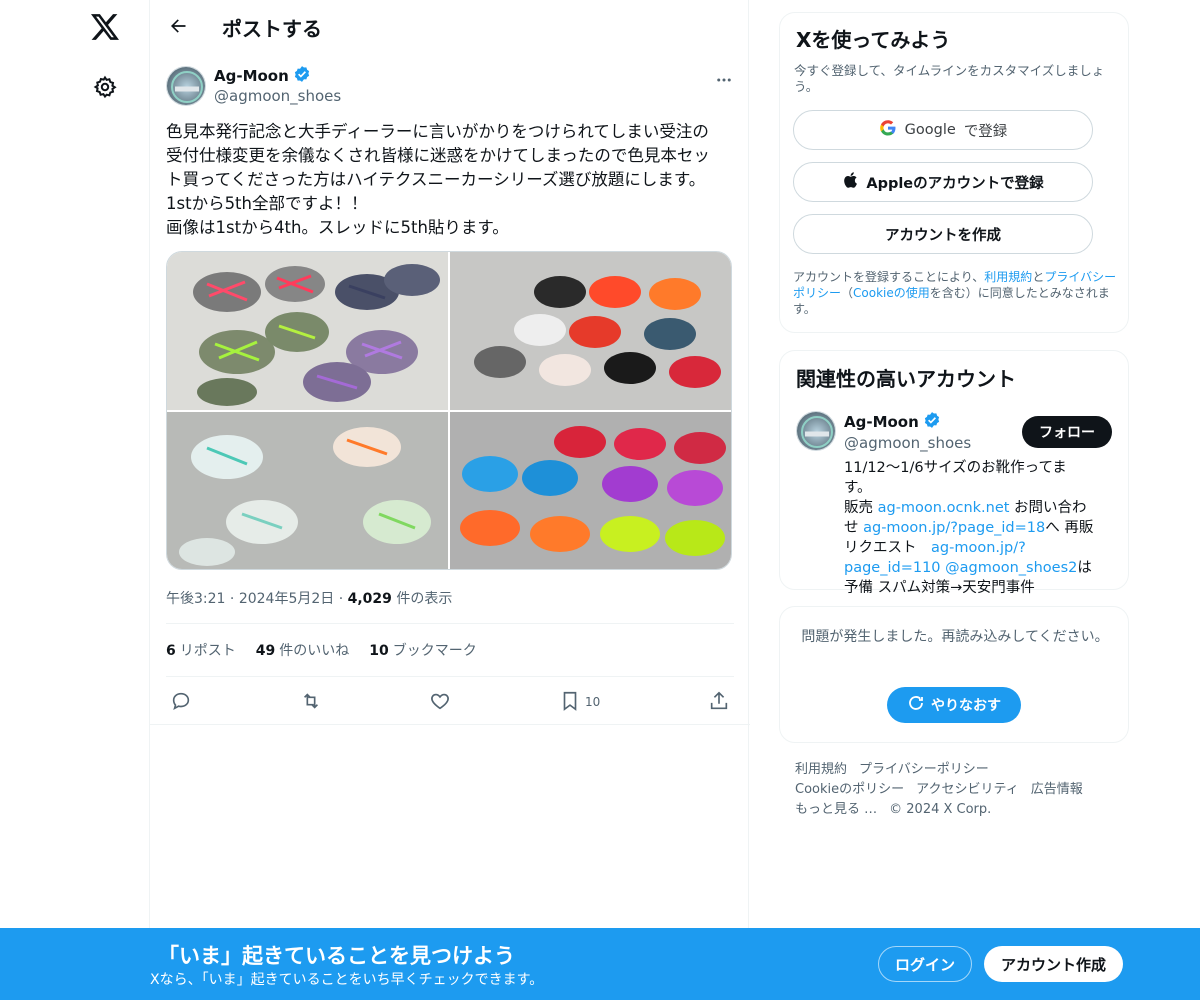 The width and height of the screenshot is (1200, 1000). What do you see at coordinates (873, 40) in the screenshot?
I see `signup-card-title: Xを使ってみよう` at bounding box center [873, 40].